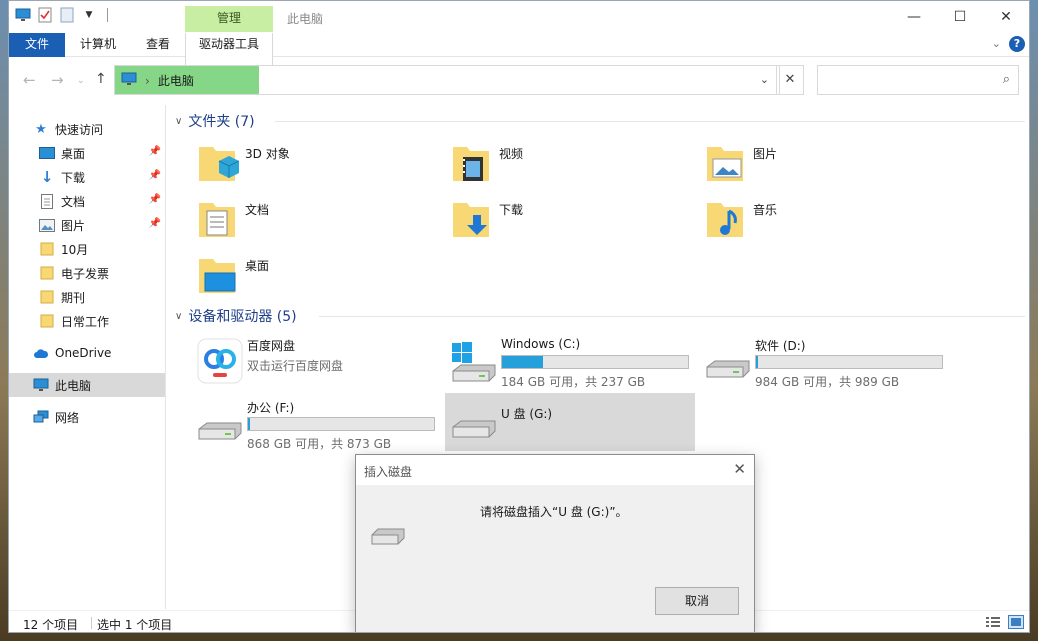 This screenshot has height=641, width=1038. Describe the element at coordinates (242, 317) in the screenshot. I see `group-title: 设备和驱动器 (5)` at that location.